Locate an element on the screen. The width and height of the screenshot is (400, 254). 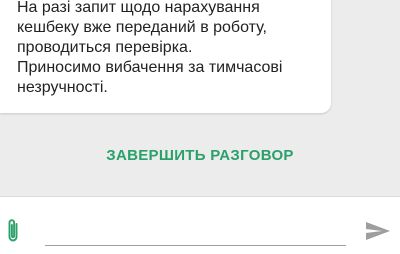
paperclip-icon is located at coordinates (13, 231).